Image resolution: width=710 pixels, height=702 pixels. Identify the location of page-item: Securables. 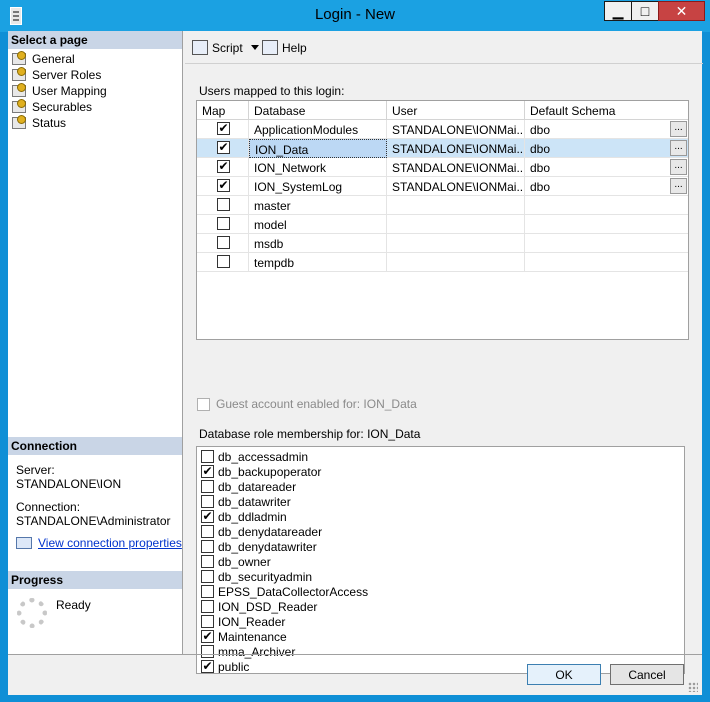
(59, 107).